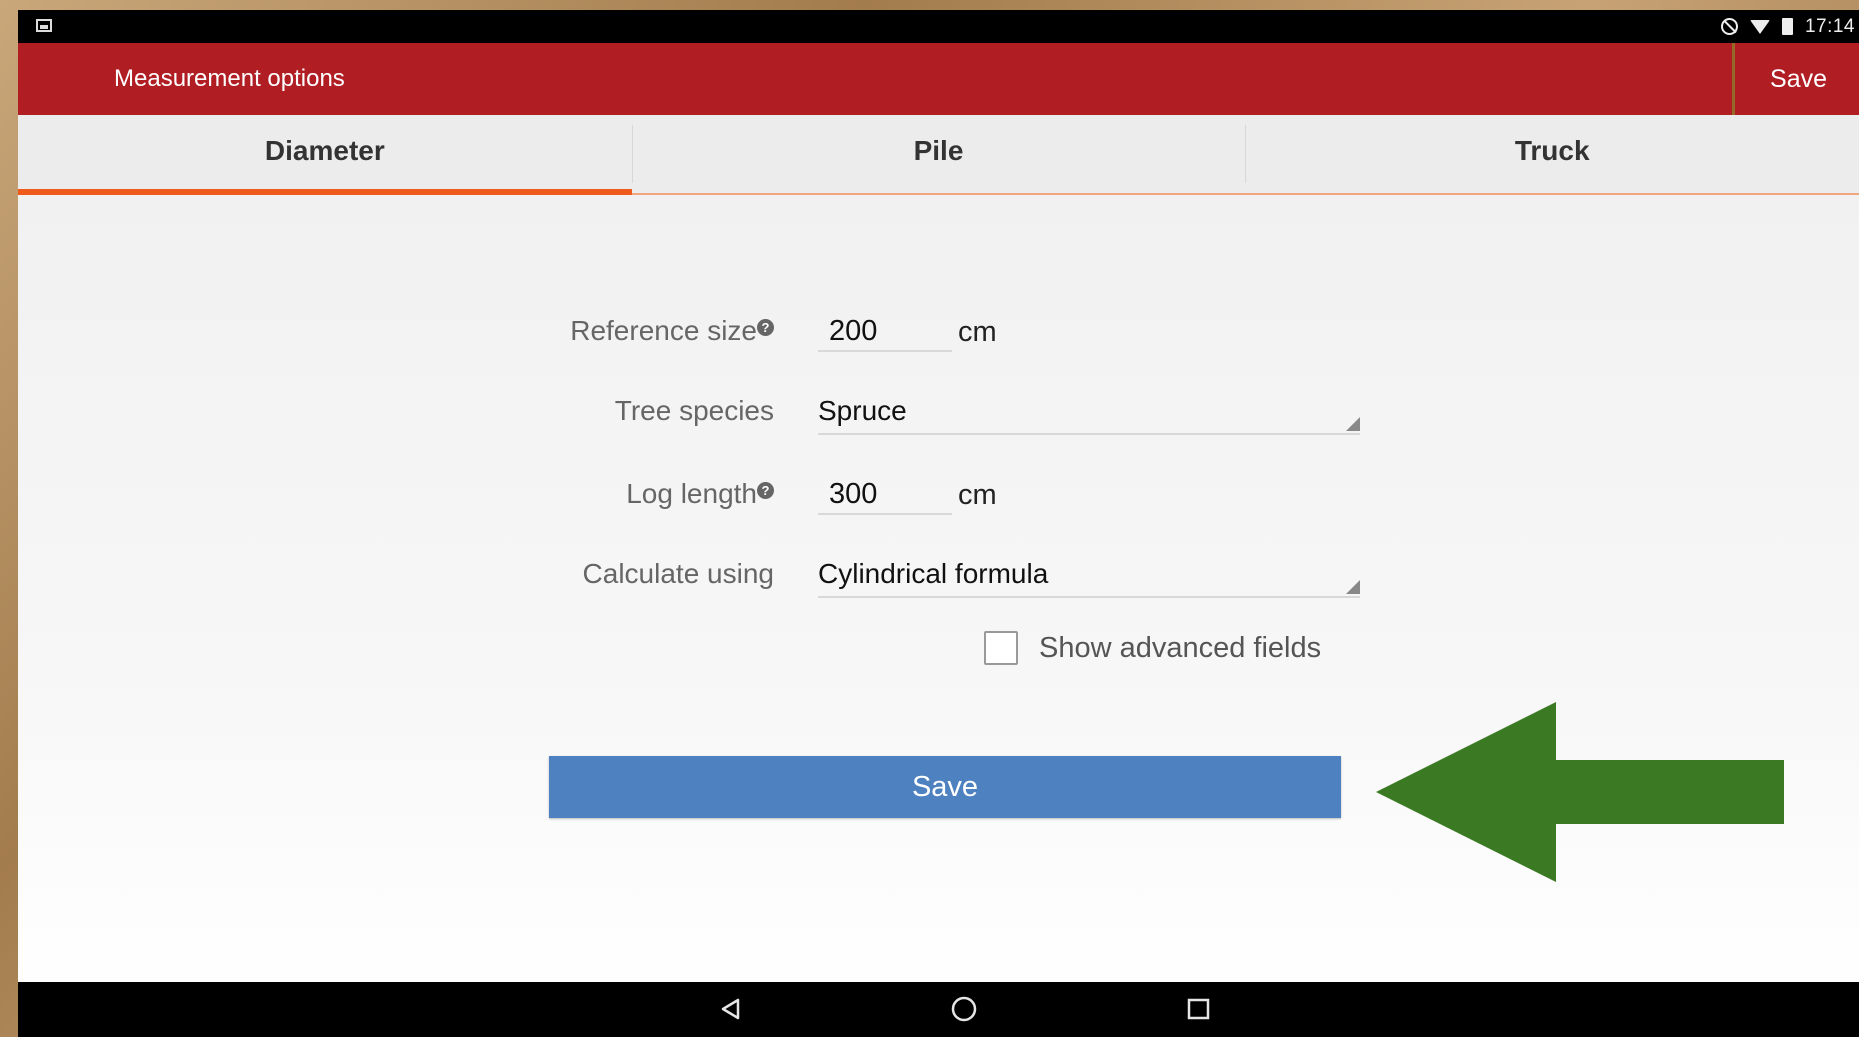  What do you see at coordinates (229, 78) in the screenshot?
I see `app-title: Measurement options` at bounding box center [229, 78].